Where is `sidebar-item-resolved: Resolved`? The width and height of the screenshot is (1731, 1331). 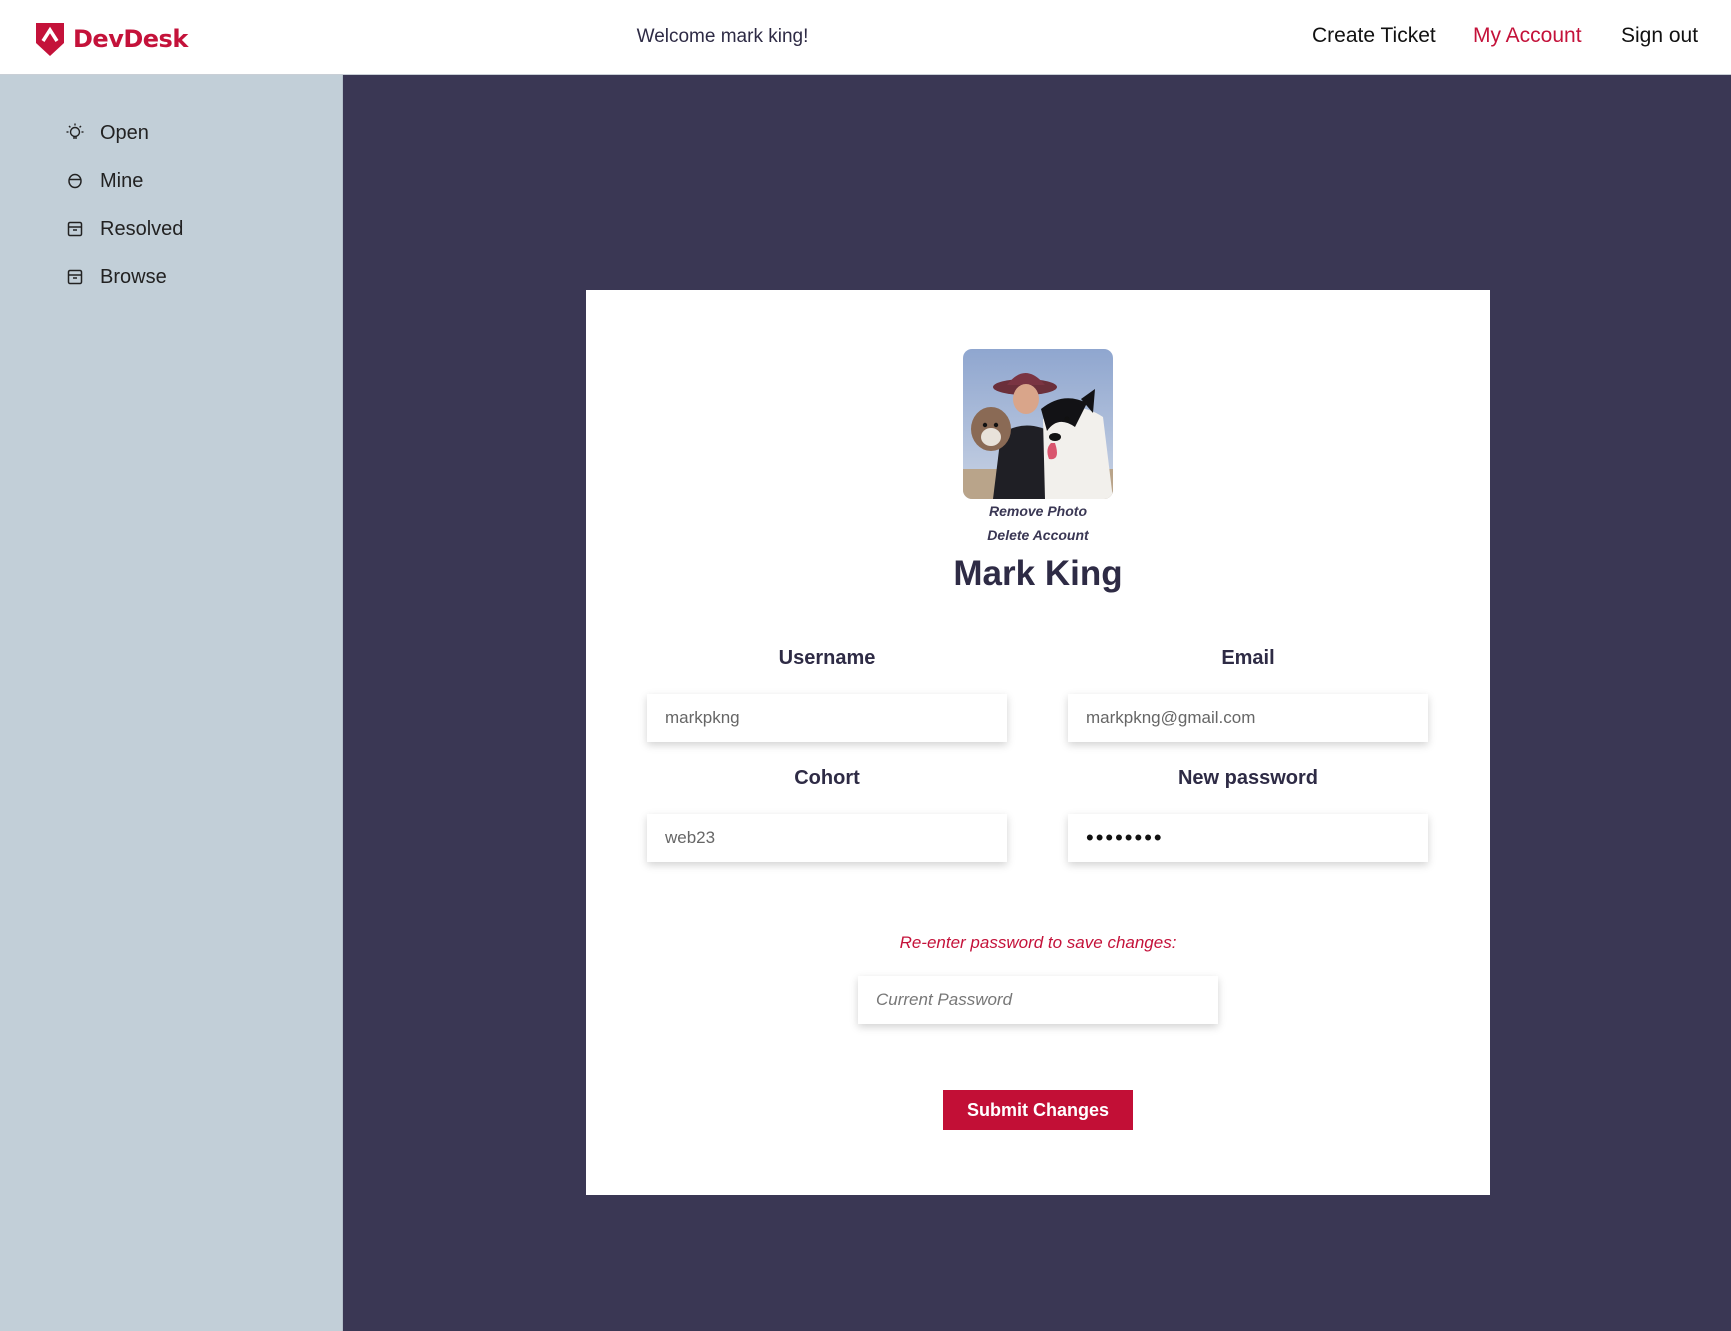
sidebar-item-resolved: Resolved is located at coordinates (122, 229).